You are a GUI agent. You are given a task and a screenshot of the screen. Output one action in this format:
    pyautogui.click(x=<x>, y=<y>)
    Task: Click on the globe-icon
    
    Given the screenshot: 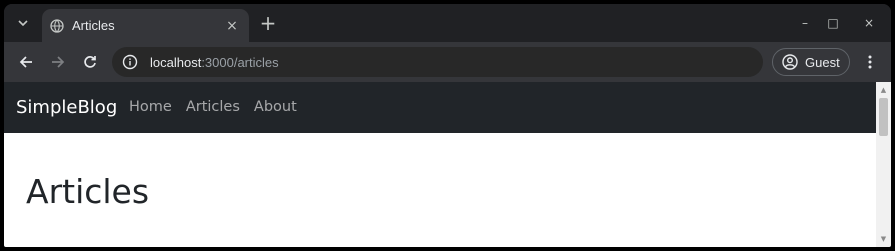 What is the action you would take?
    pyautogui.click(x=57, y=25)
    